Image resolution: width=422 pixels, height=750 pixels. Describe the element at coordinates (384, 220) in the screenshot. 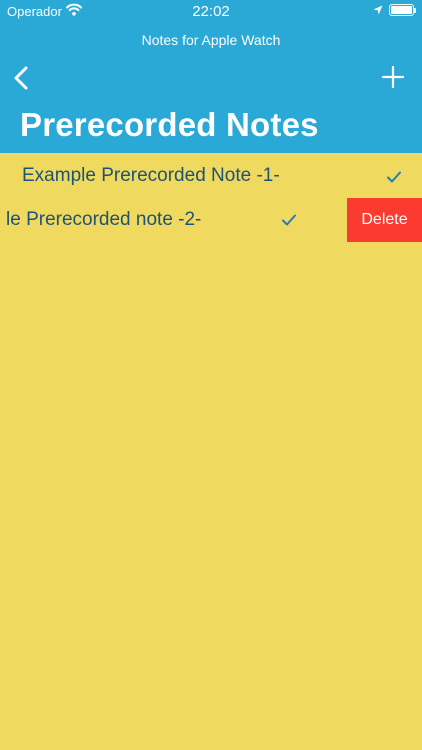

I see `delete-button: Delete` at that location.